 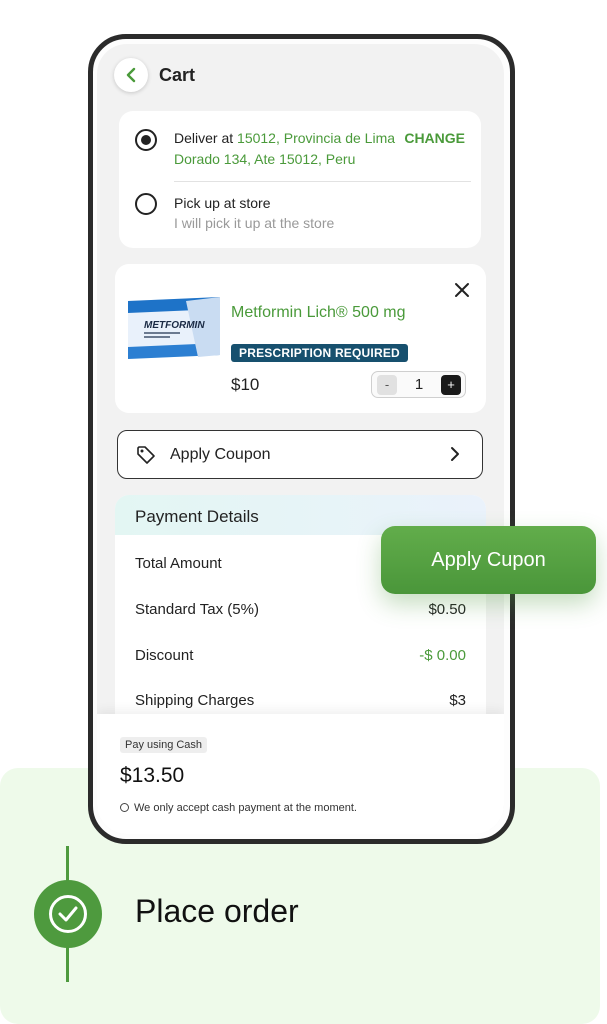 I want to click on payment-row-value: -$ 0.00, so click(x=442, y=655).